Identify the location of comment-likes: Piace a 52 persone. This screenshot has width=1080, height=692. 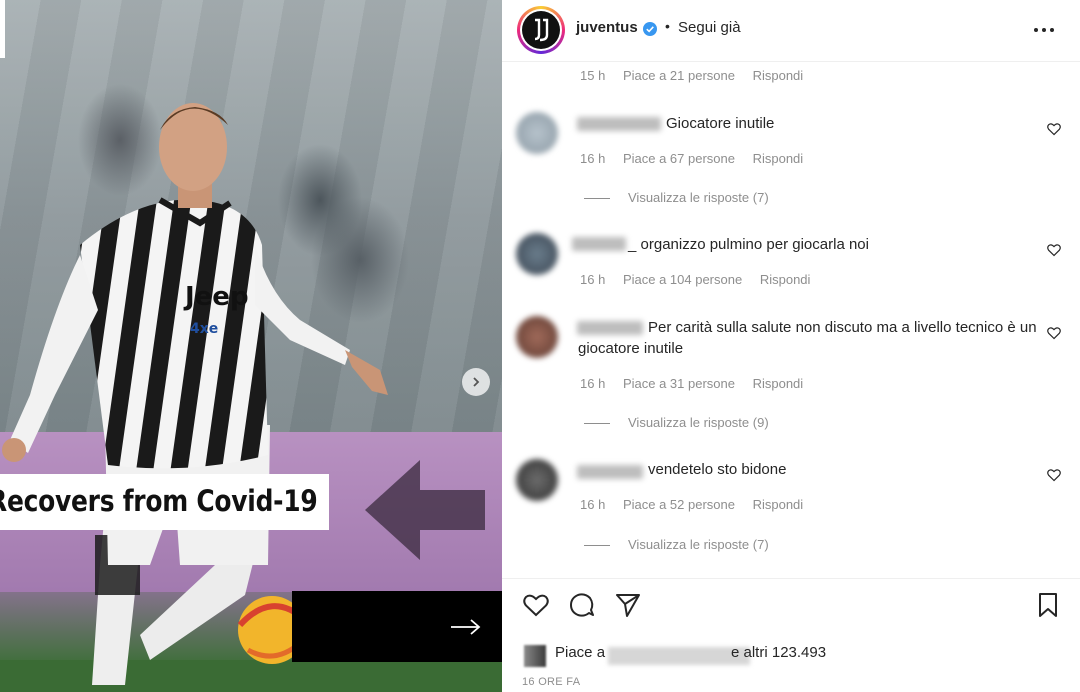
(679, 504).